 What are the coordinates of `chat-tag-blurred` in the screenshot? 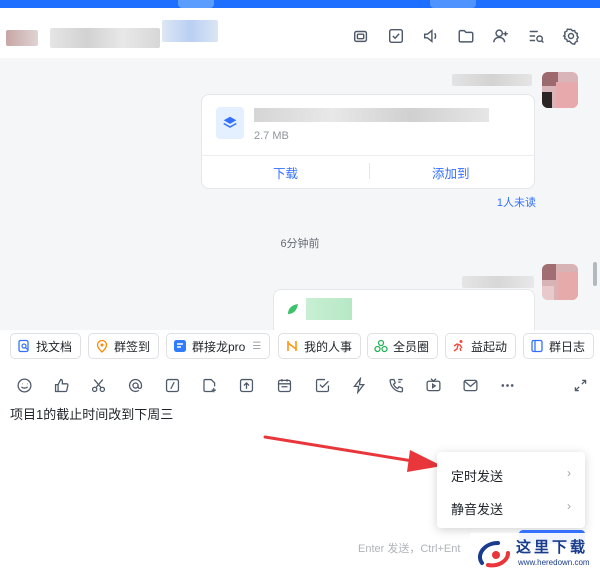 It's located at (190, 31).